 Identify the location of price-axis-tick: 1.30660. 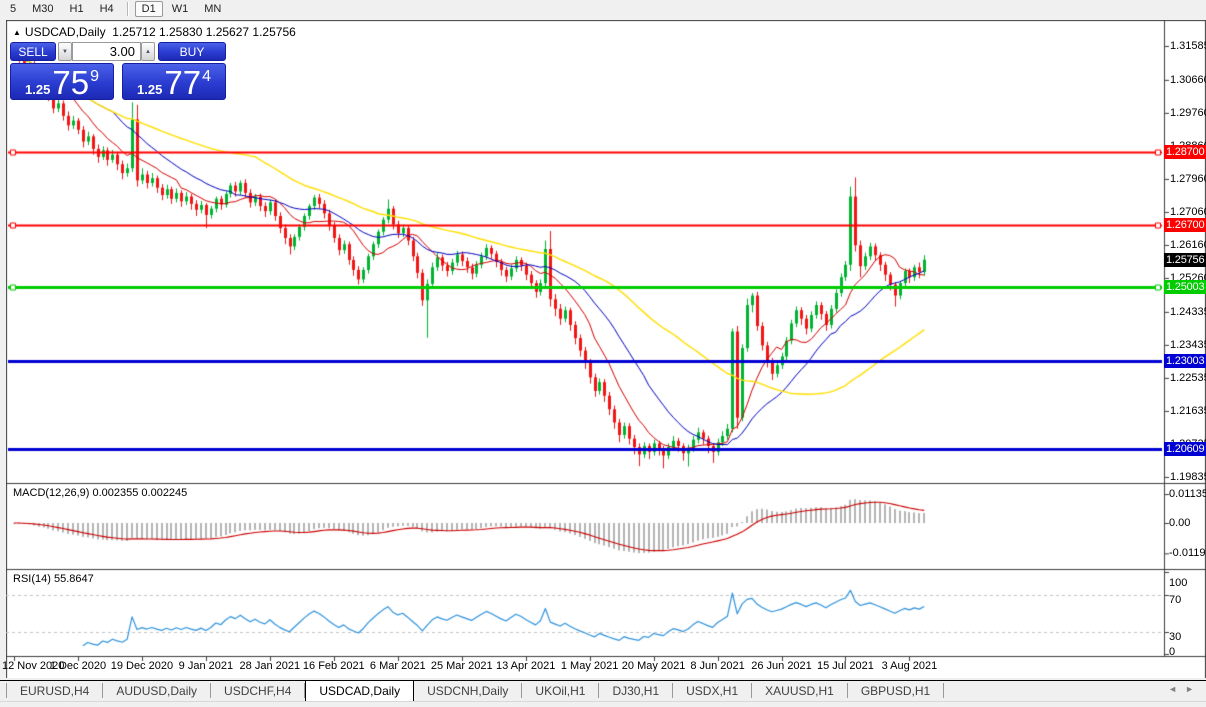
(1188, 79).